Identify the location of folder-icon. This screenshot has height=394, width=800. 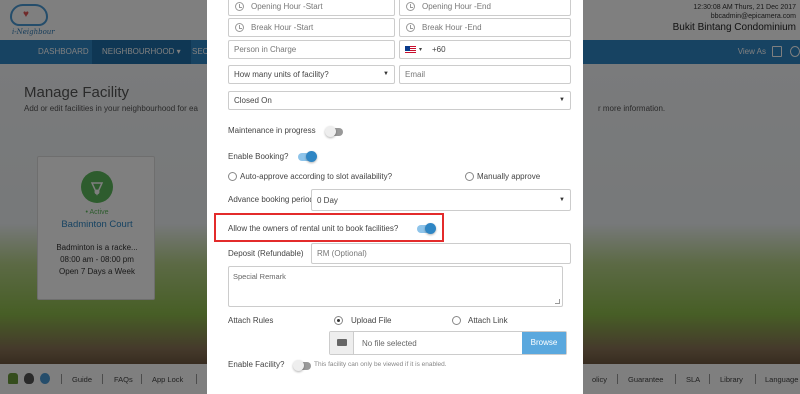
(342, 342).